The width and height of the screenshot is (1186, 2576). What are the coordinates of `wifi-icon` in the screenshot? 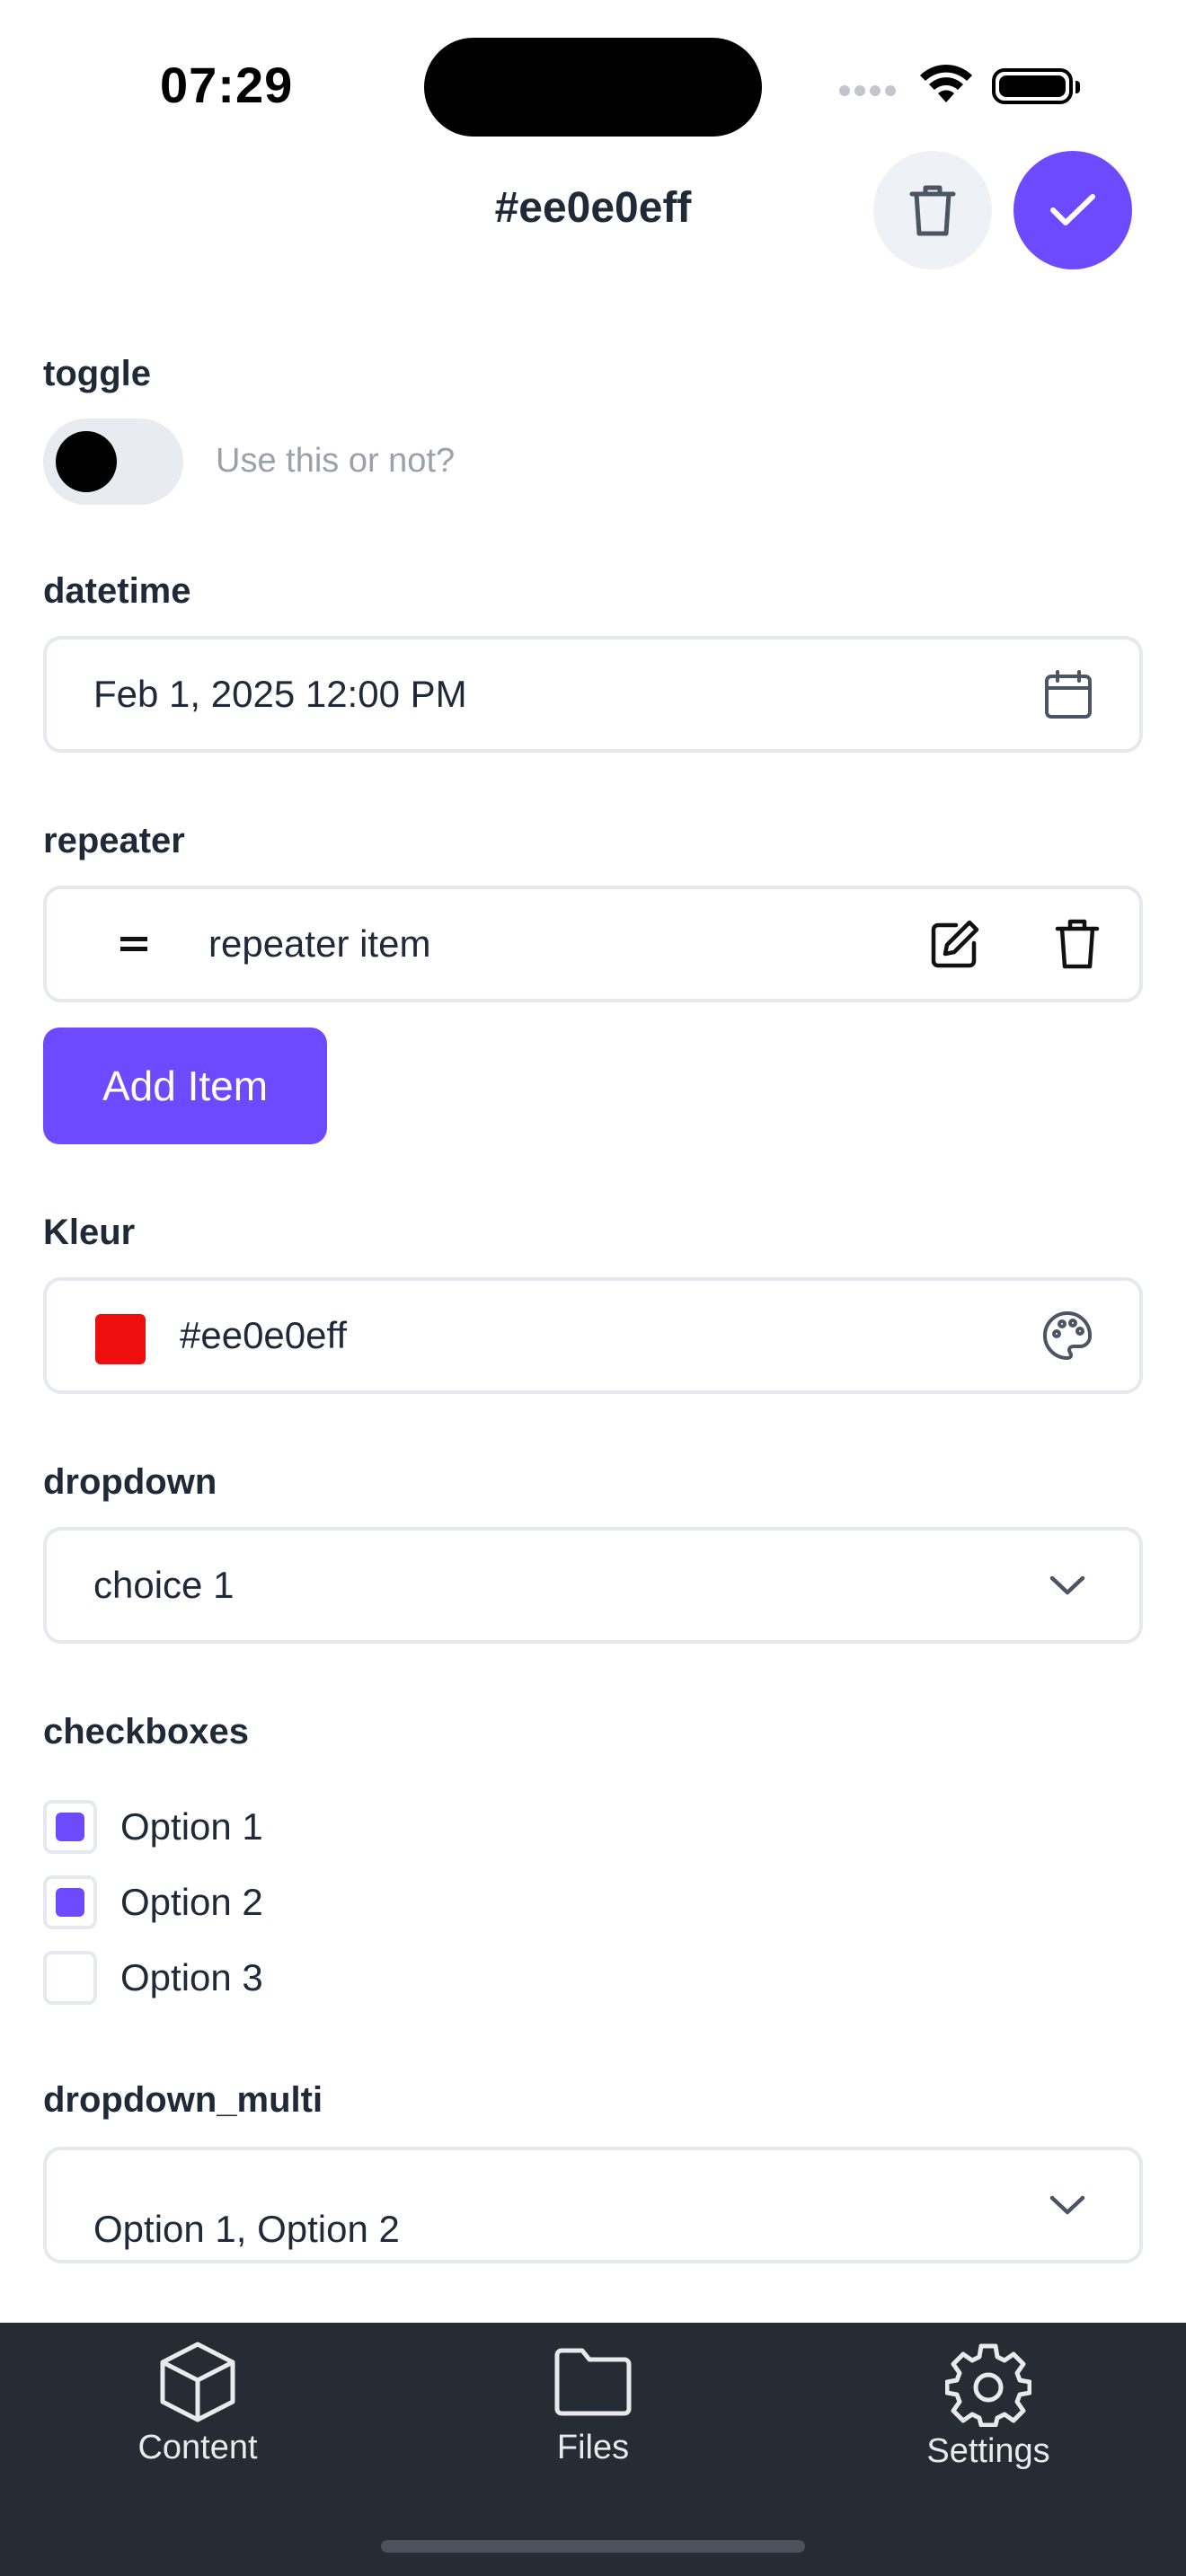 It's located at (946, 86).